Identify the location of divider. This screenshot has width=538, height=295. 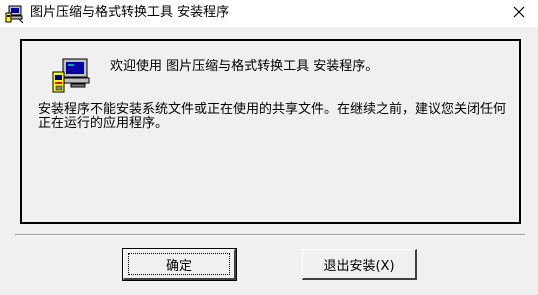
(270, 235).